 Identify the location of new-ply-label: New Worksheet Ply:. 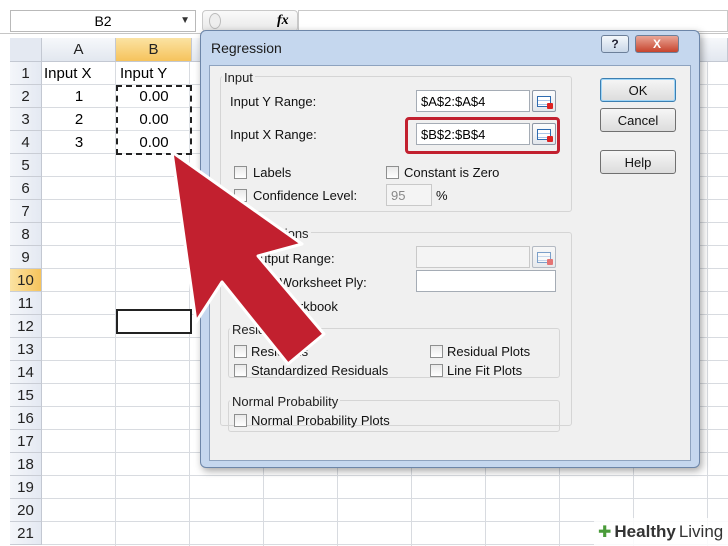
(308, 282).